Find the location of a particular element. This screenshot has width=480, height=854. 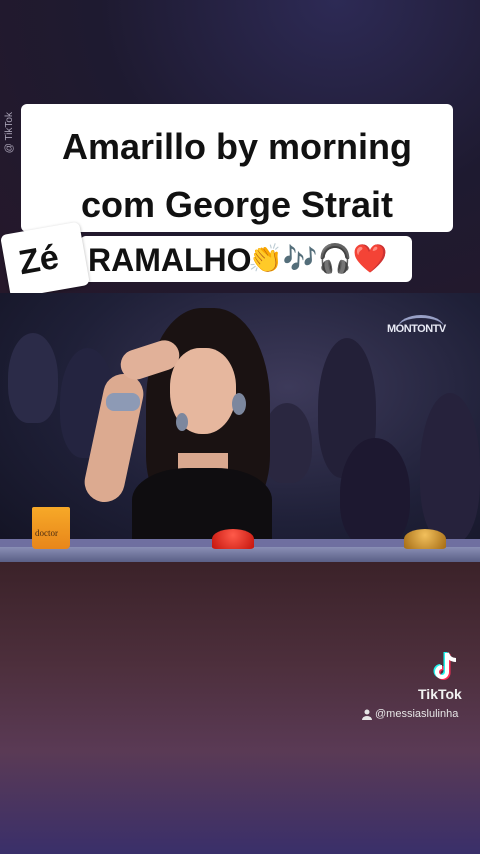

red-buzzer-button is located at coordinates (233, 539).